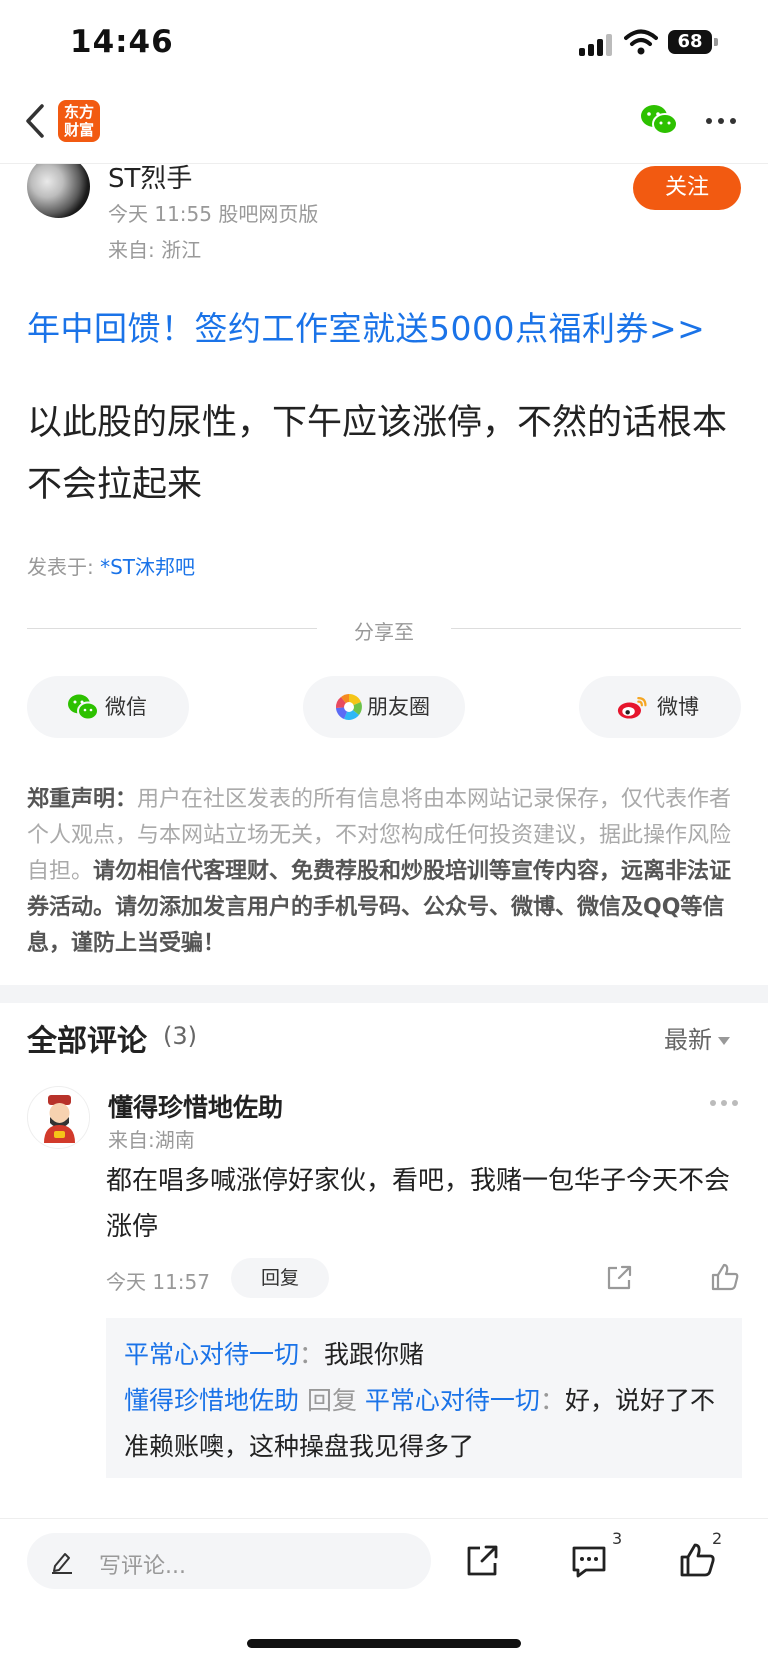  I want to click on wechat-icon, so click(83, 707).